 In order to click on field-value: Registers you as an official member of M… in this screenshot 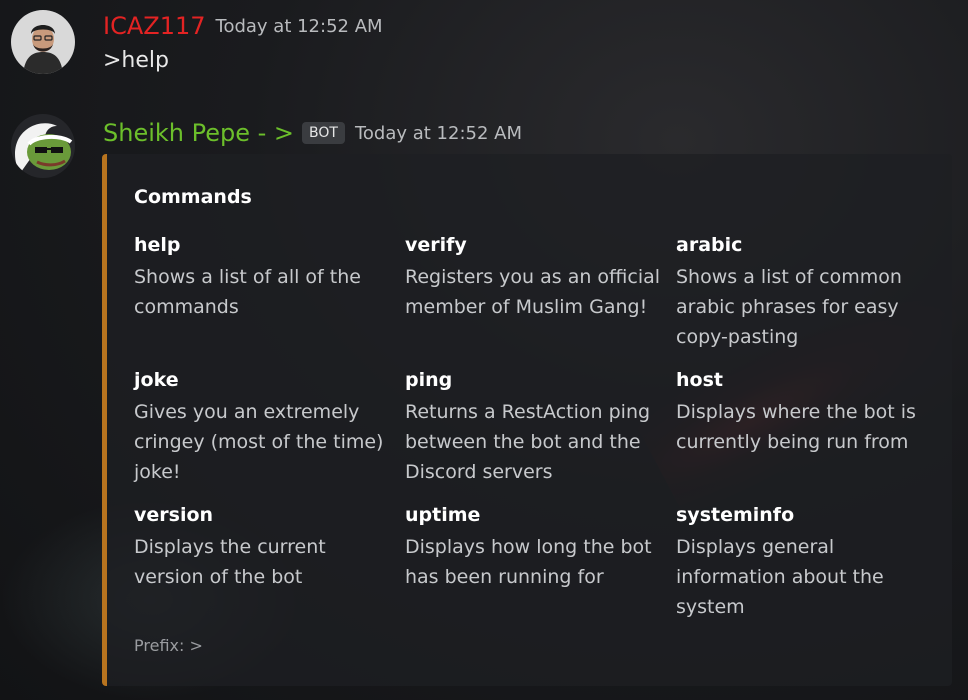, I will do `click(533, 292)`.